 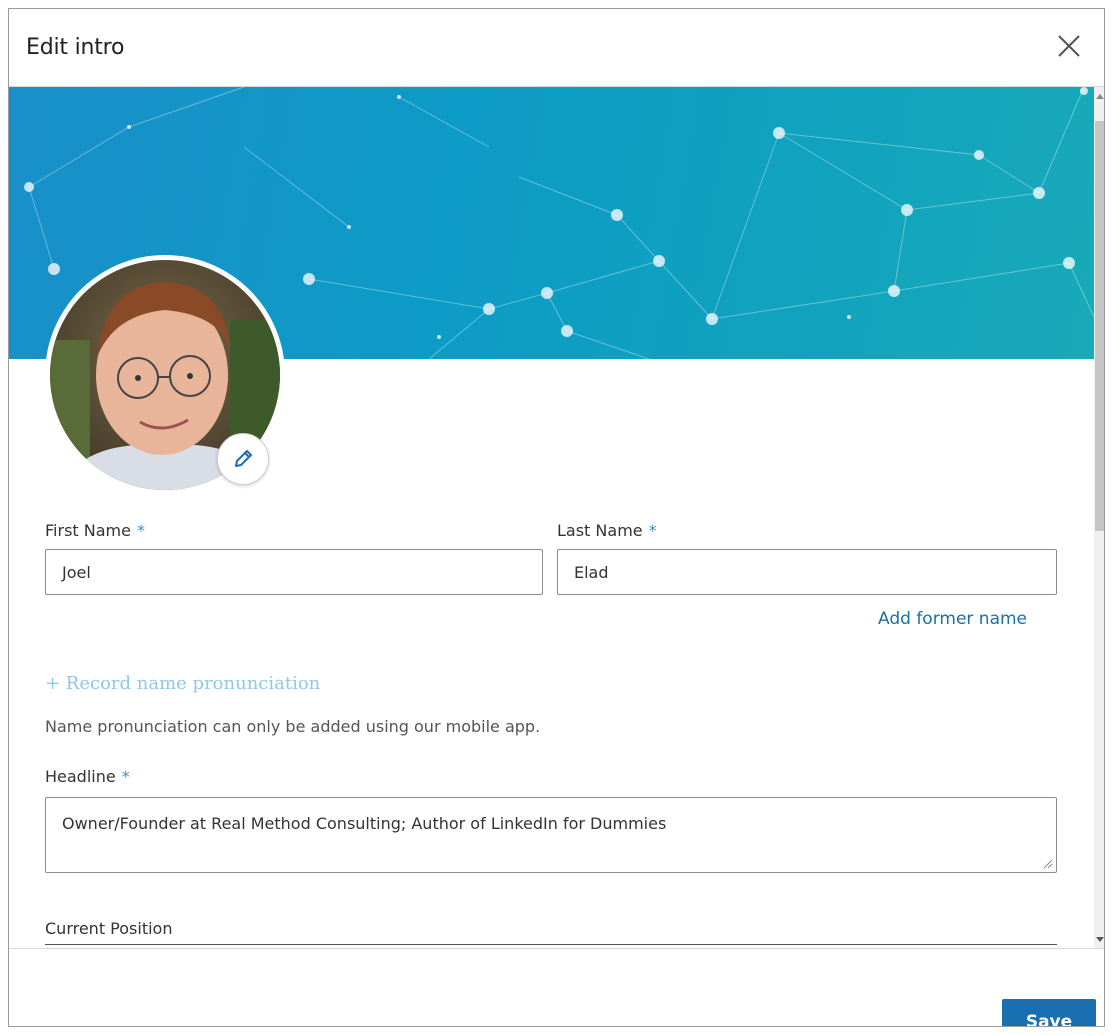 What do you see at coordinates (109, 928) in the screenshot?
I see `current-position-label: Current Position` at bounding box center [109, 928].